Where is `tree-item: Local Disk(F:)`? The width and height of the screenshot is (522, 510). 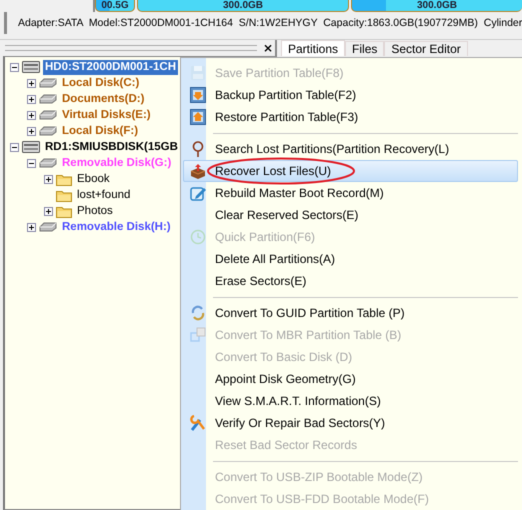 tree-item: Local Disk(F:) is located at coordinates (100, 131).